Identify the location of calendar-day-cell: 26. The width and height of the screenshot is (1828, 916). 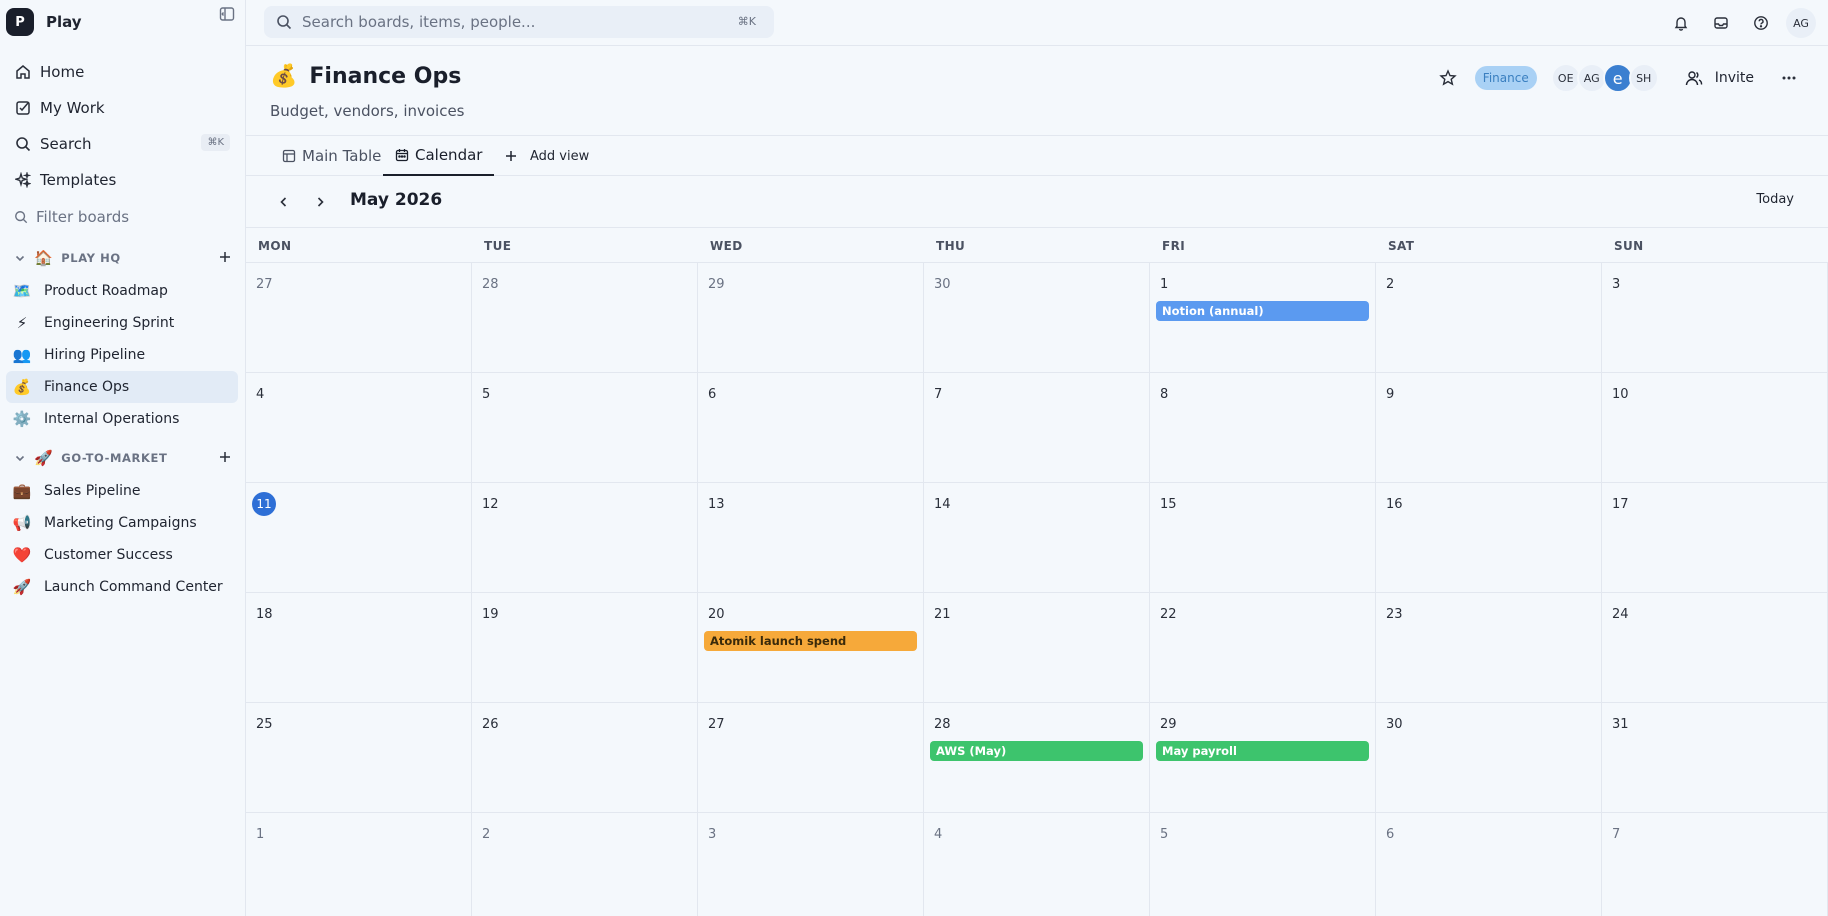
(585, 758).